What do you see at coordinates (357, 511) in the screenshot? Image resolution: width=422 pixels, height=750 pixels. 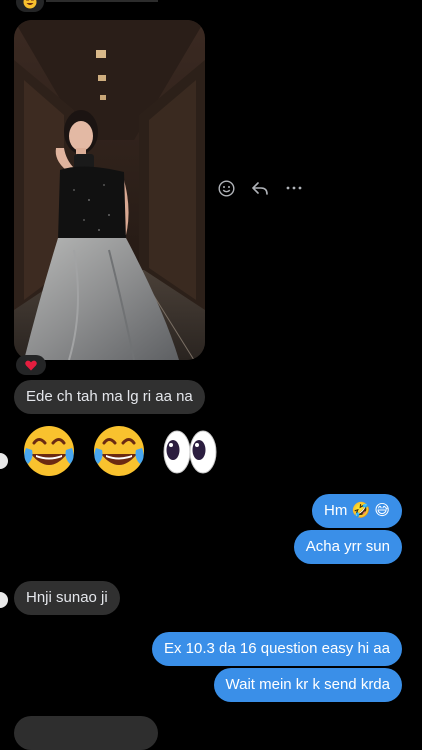 I see `outgoing-message: Hm 🤣 😅` at bounding box center [357, 511].